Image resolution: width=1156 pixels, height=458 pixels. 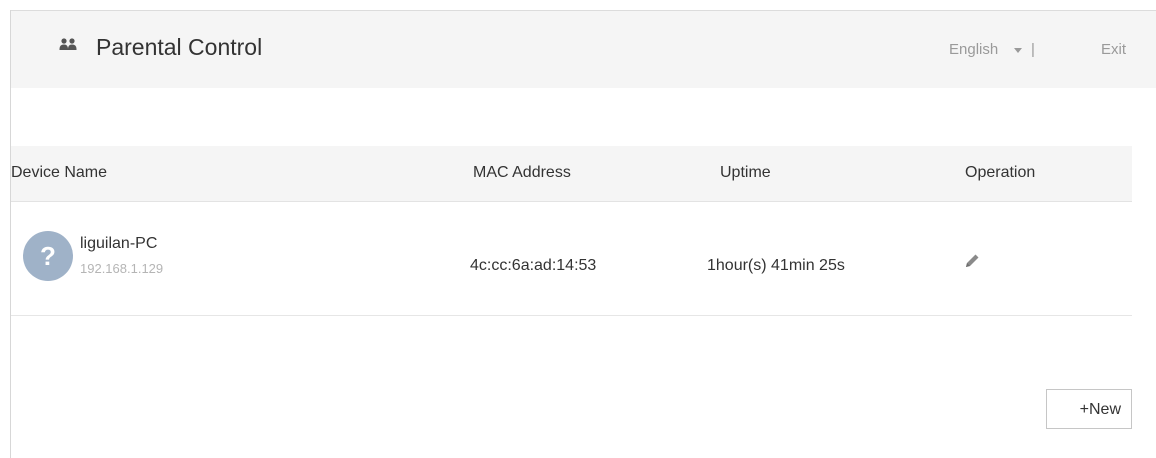 What do you see at coordinates (522, 172) in the screenshot?
I see `column-header-mac-address: MAC Address` at bounding box center [522, 172].